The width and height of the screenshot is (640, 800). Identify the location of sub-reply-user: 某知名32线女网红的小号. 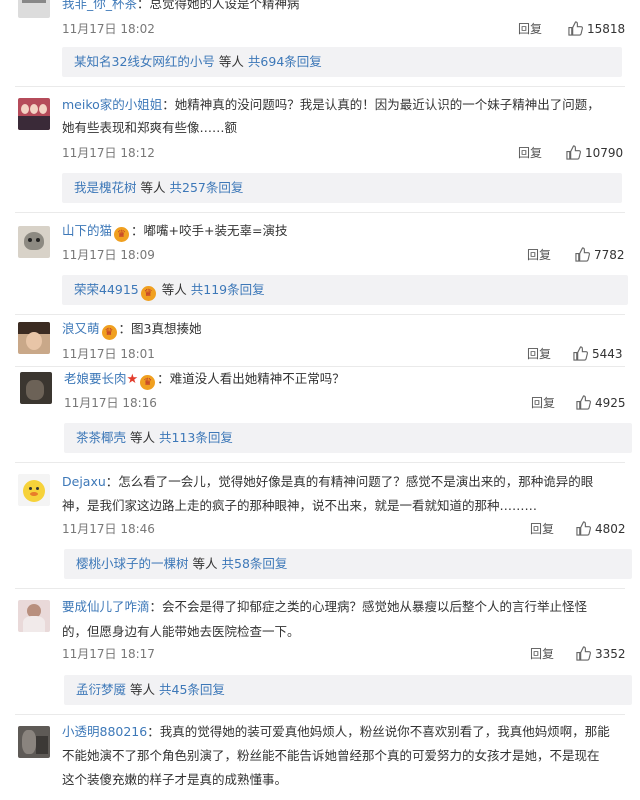
(144, 61).